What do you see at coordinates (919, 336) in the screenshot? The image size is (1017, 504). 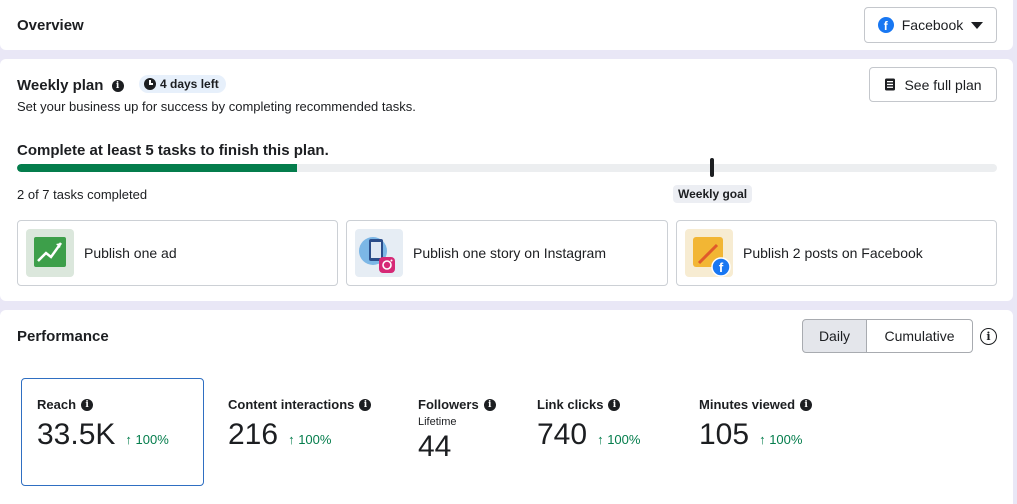 I see `cumulative-toggle: Cumulative` at bounding box center [919, 336].